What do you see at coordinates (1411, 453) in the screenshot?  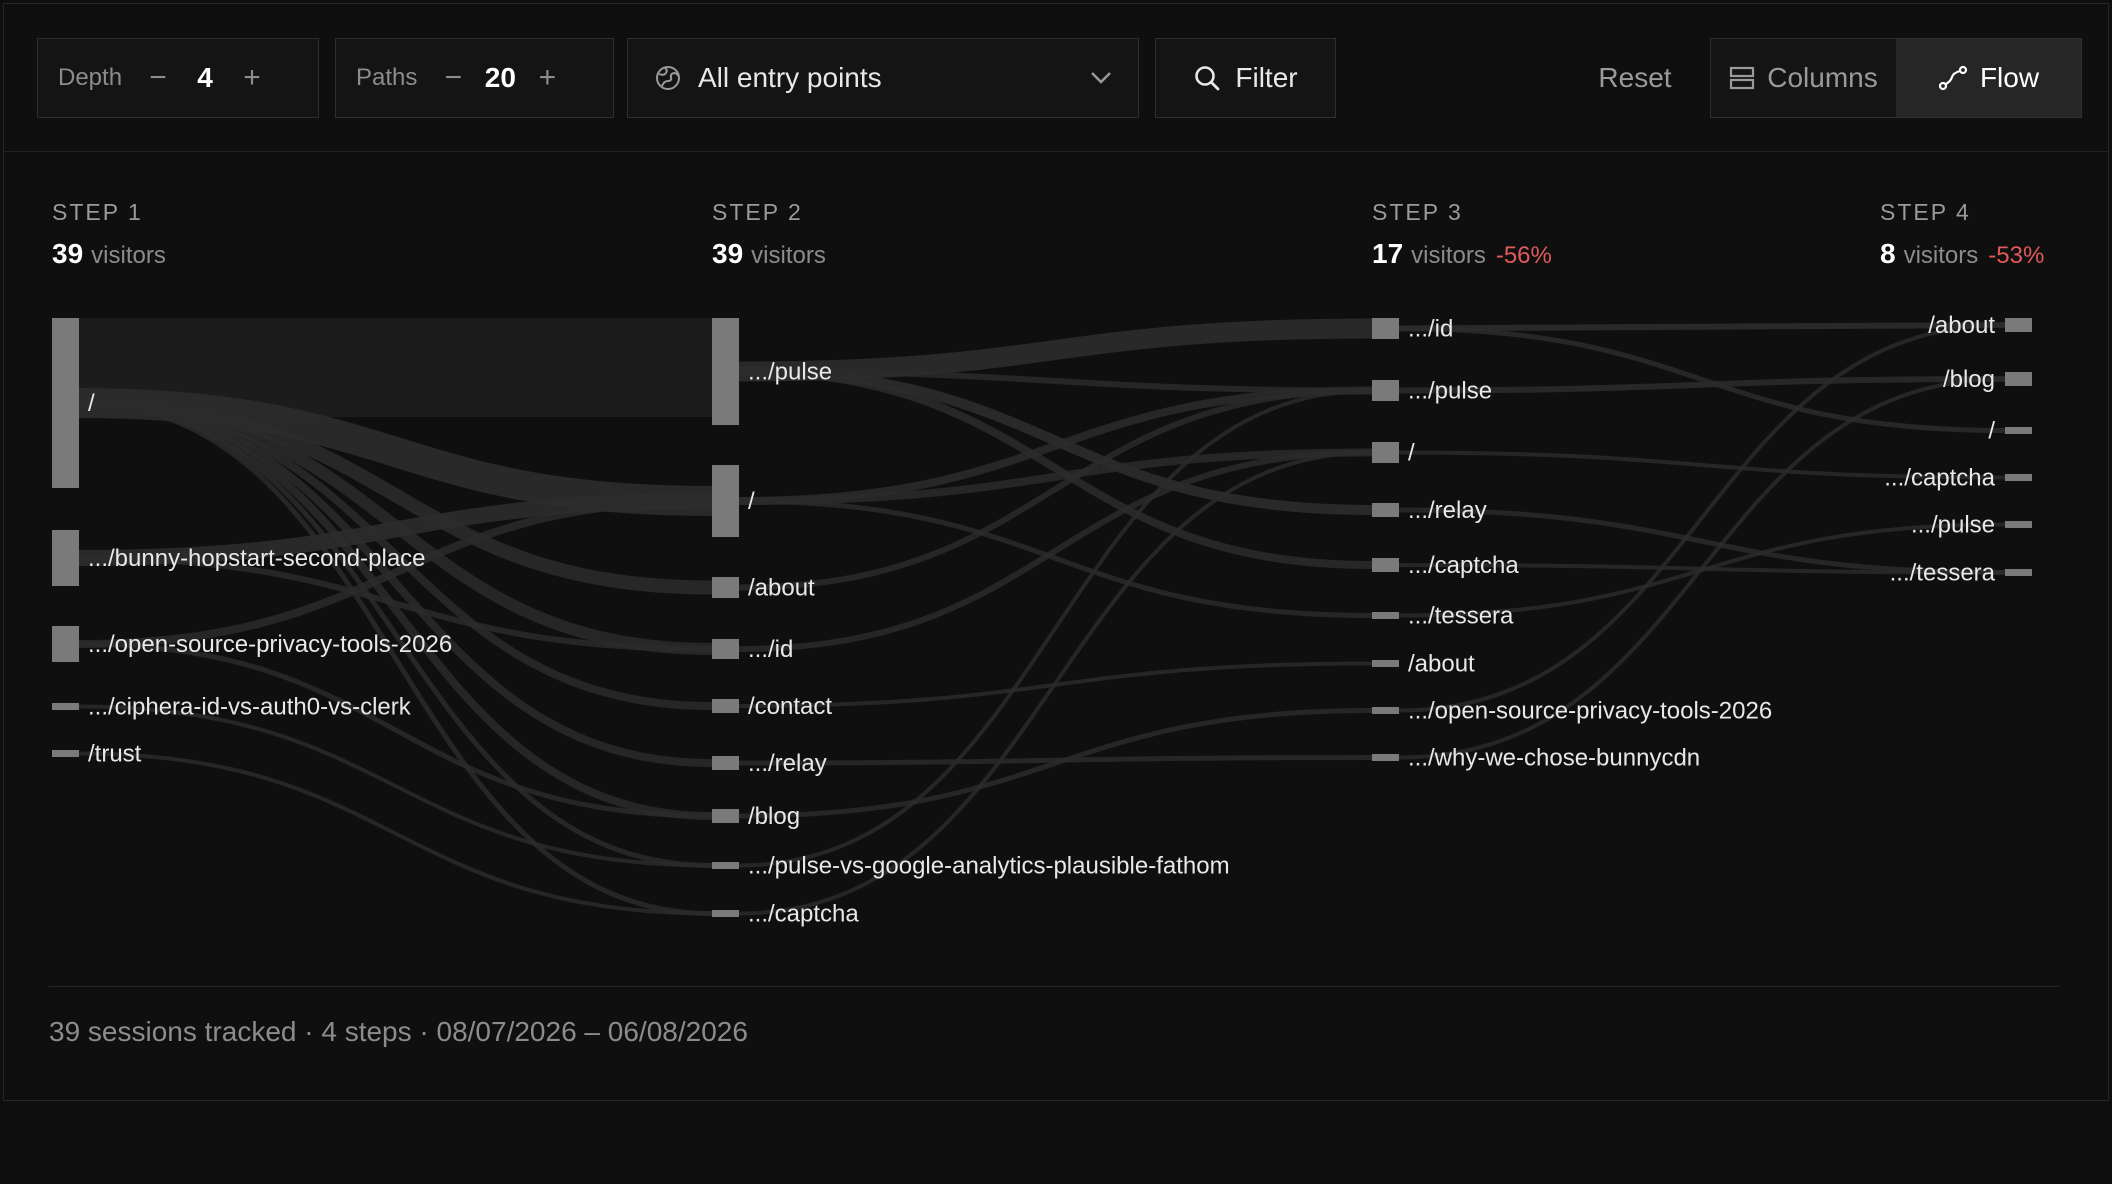 I see `step-3-node-label: /` at bounding box center [1411, 453].